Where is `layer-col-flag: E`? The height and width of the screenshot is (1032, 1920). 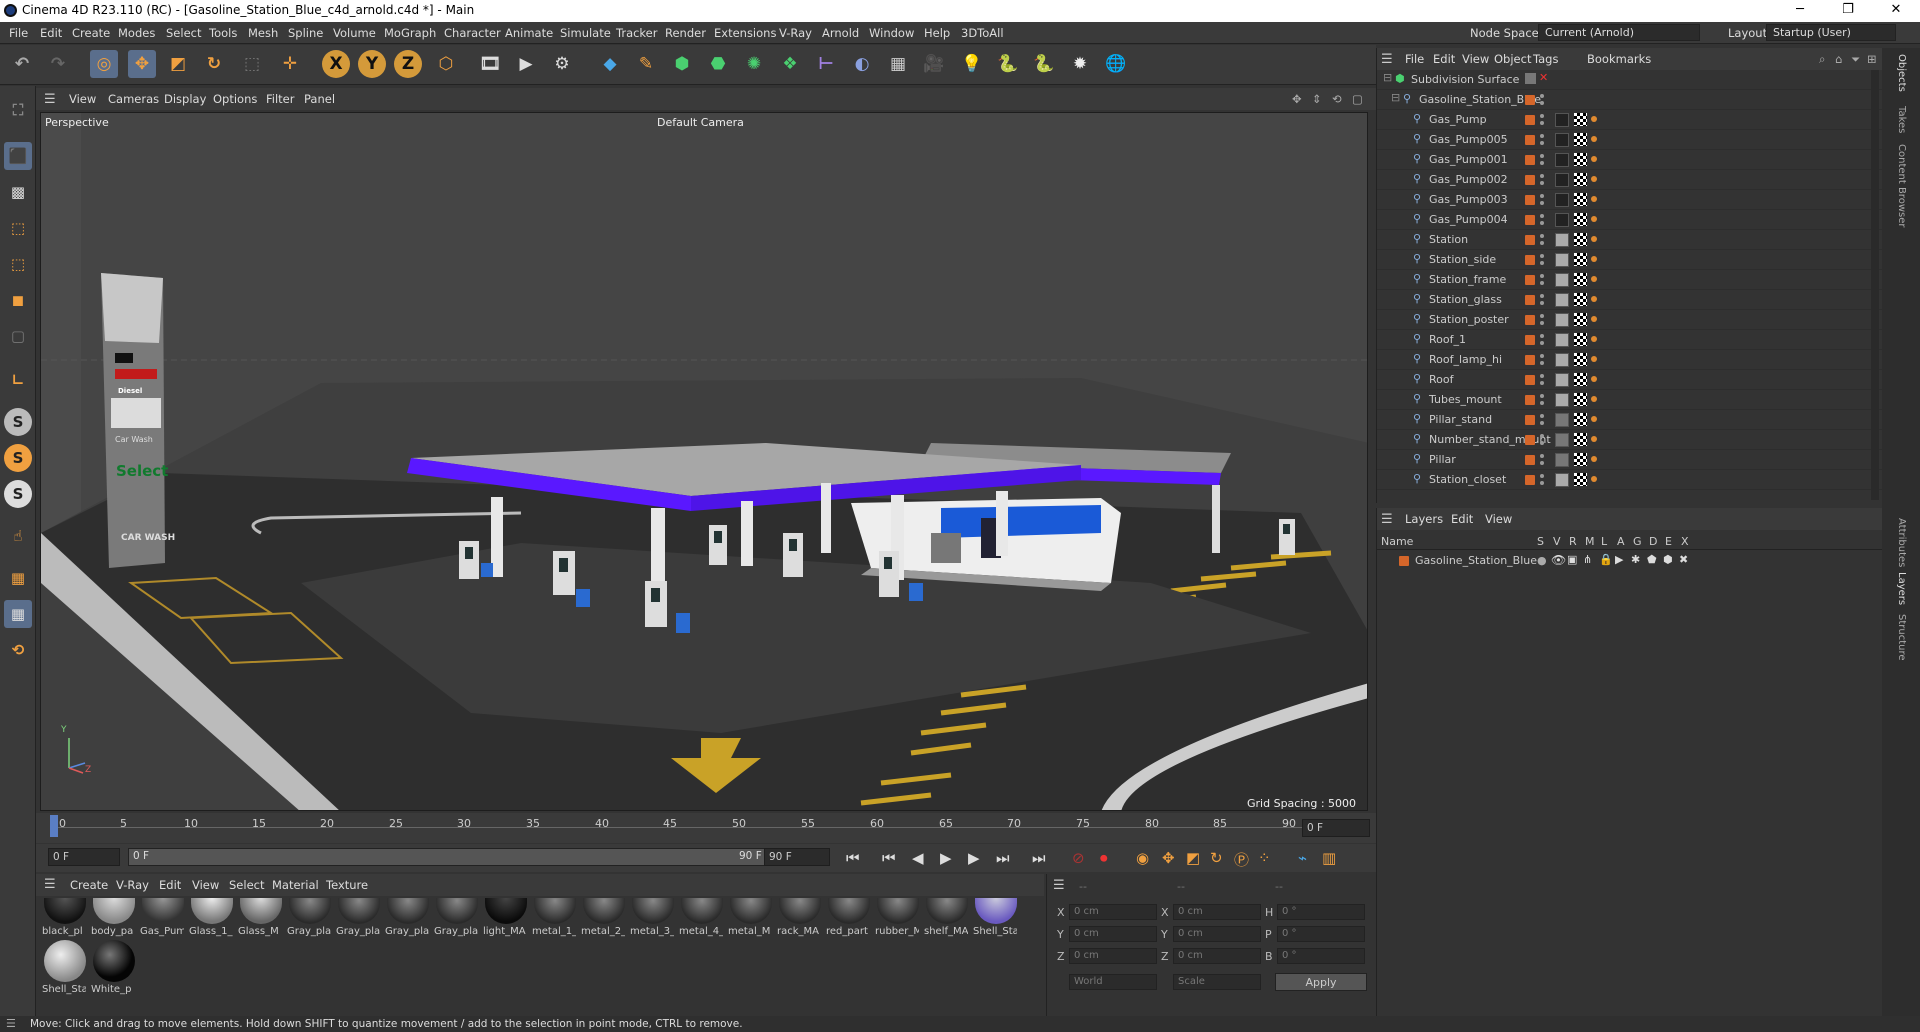
layer-col-flag: E is located at coordinates (1668, 541).